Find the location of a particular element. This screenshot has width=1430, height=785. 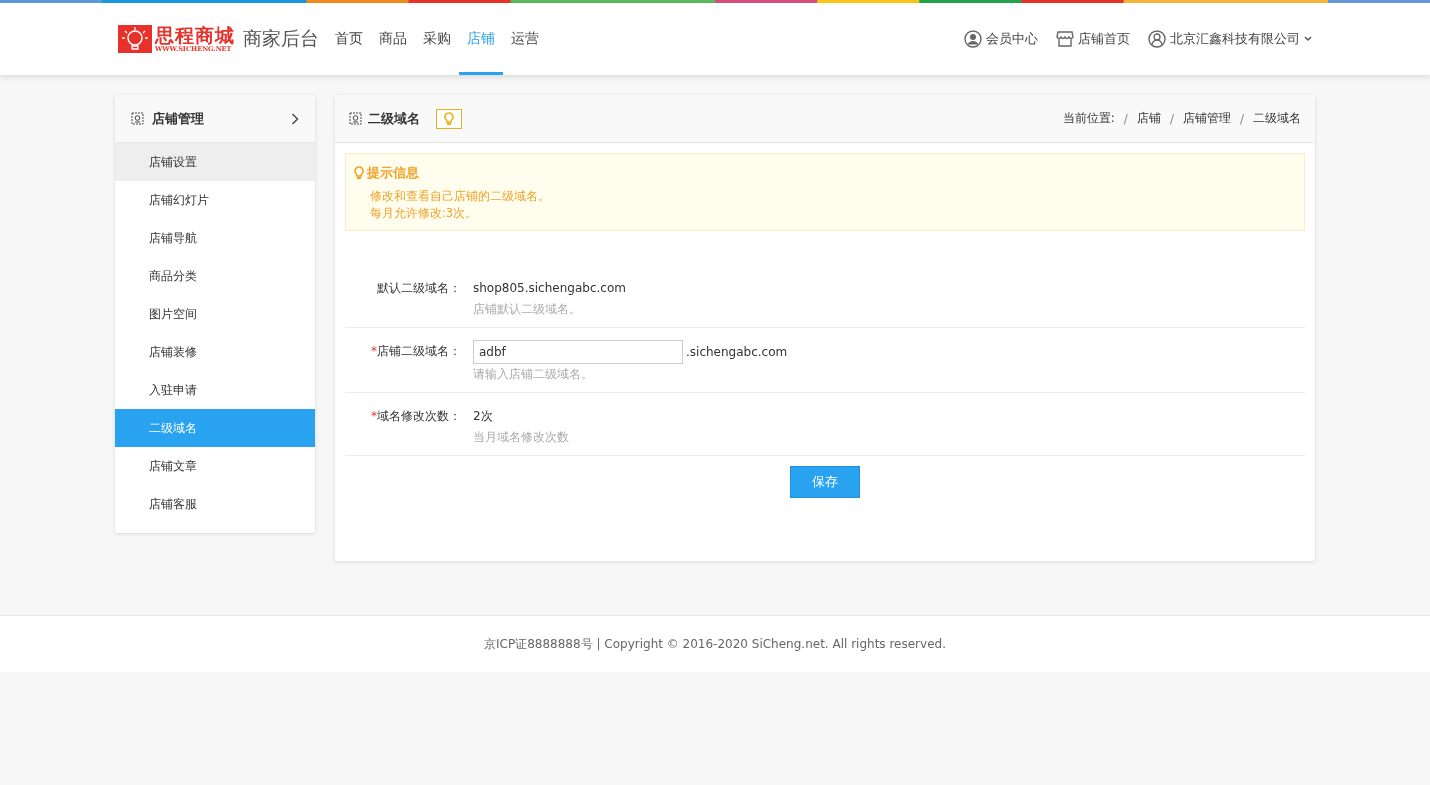

sidebar-item: 店铺设置 is located at coordinates (215, 162).